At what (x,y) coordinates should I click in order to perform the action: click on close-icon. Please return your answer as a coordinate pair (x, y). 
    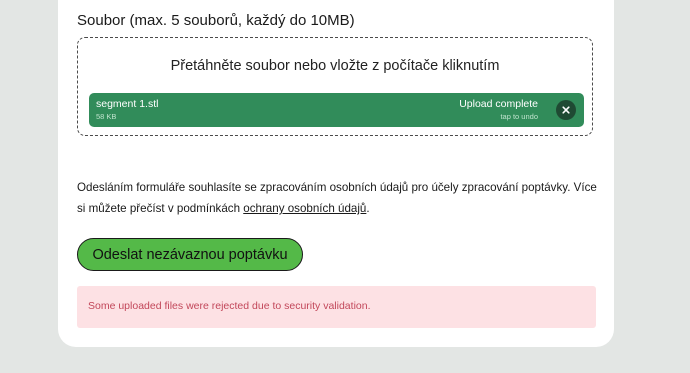
    Looking at the image, I should click on (566, 110).